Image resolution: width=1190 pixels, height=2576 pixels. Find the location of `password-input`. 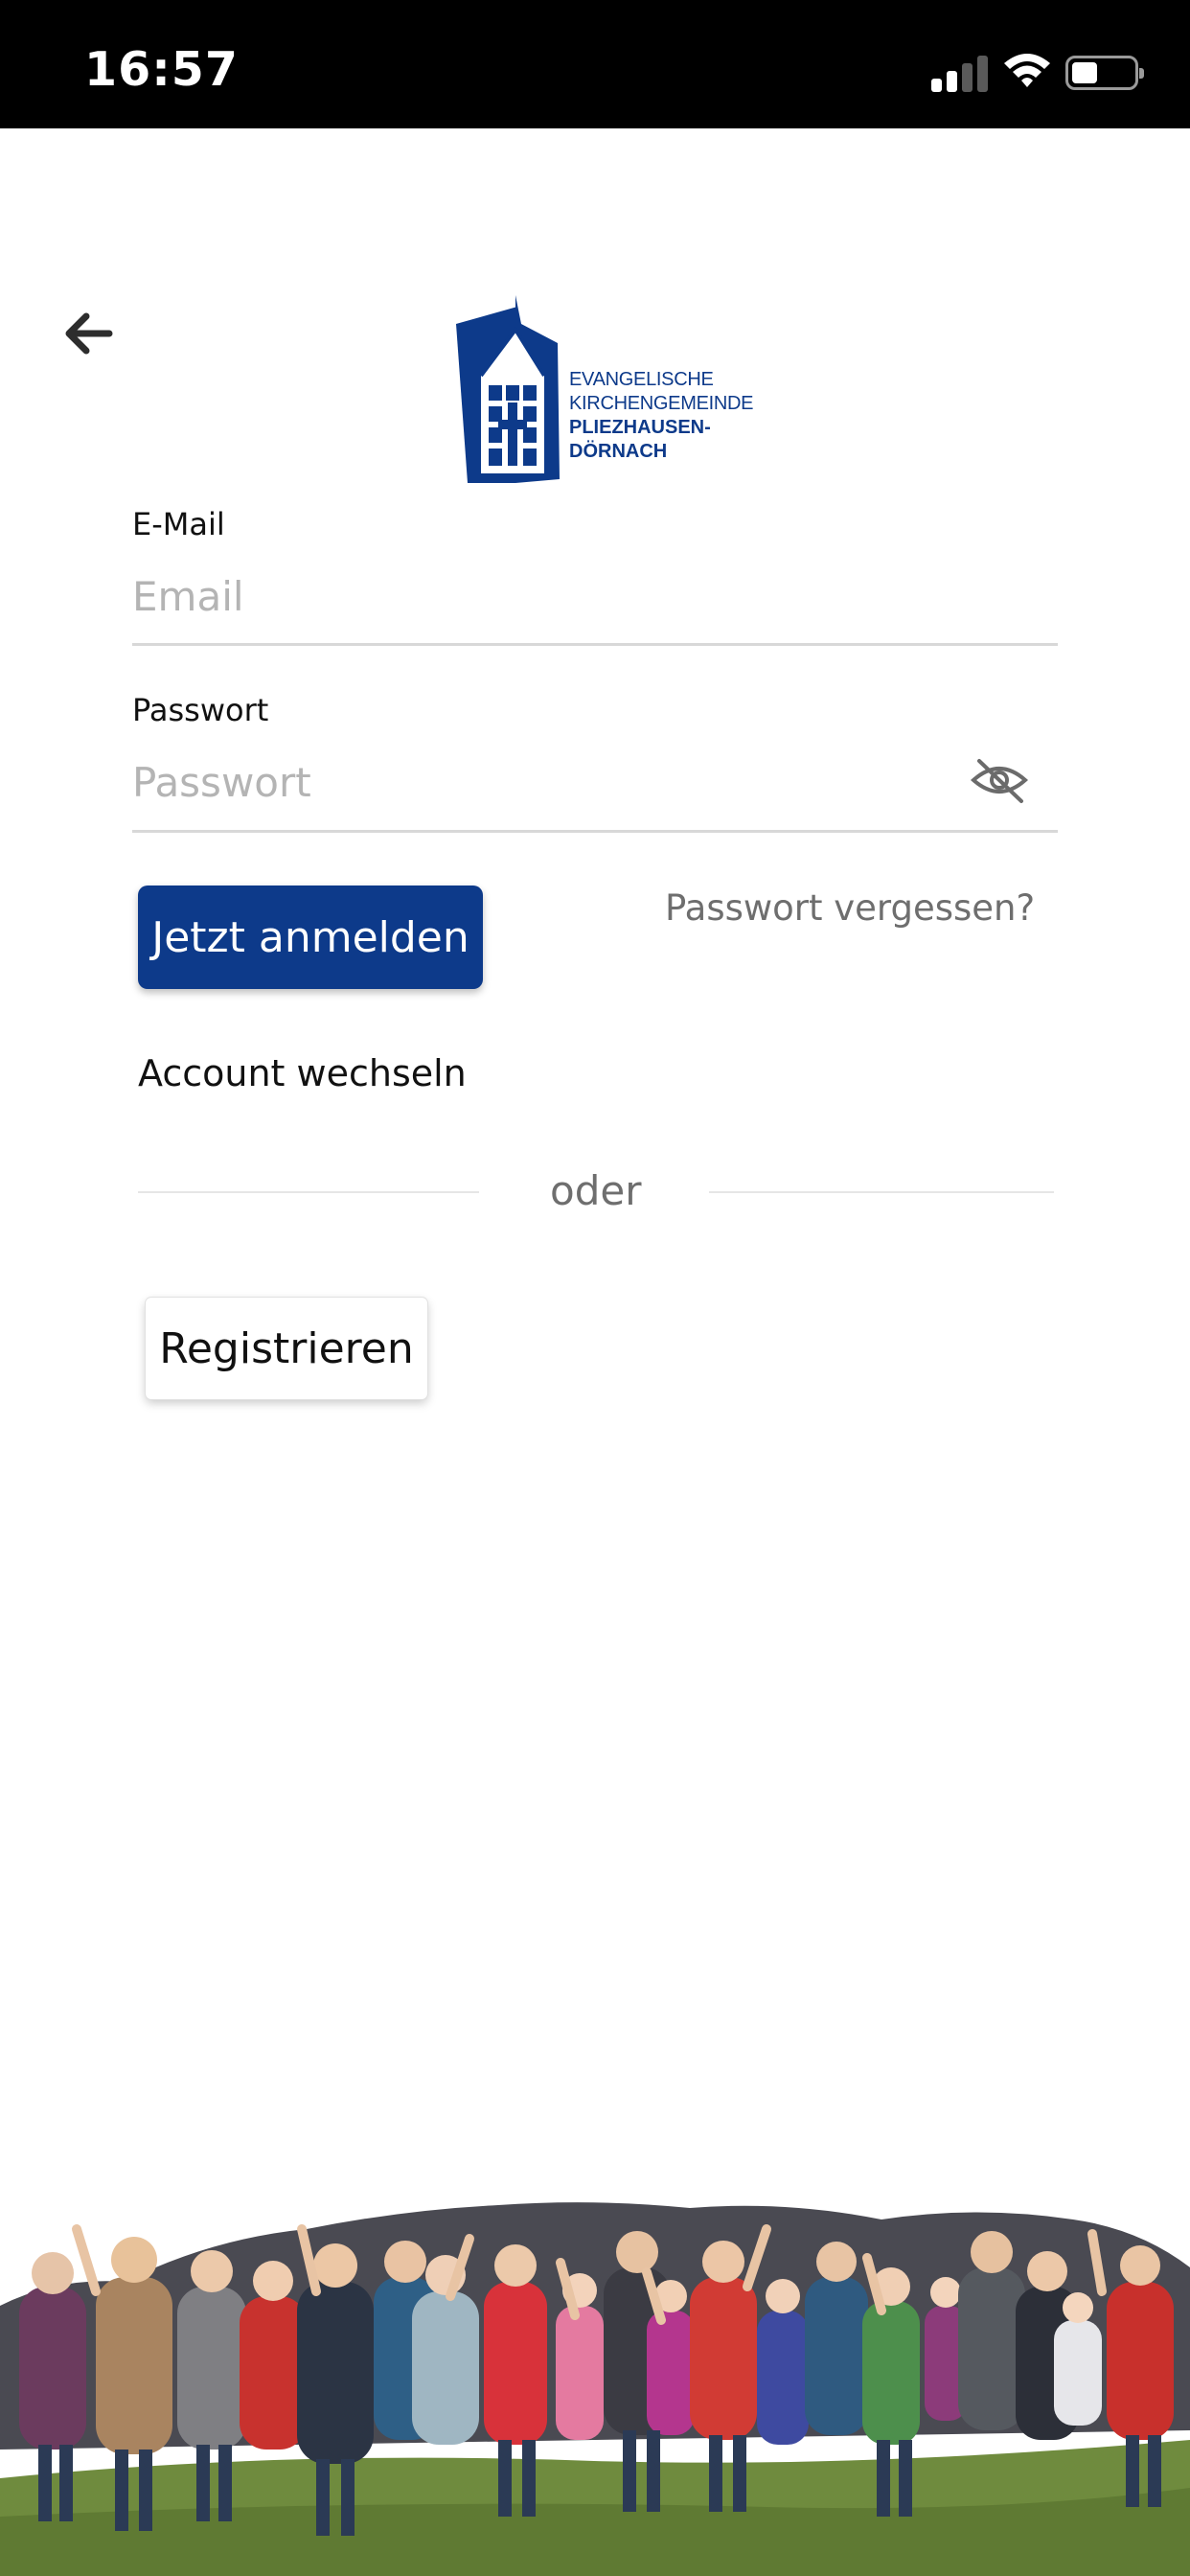

password-input is located at coordinates (544, 782).